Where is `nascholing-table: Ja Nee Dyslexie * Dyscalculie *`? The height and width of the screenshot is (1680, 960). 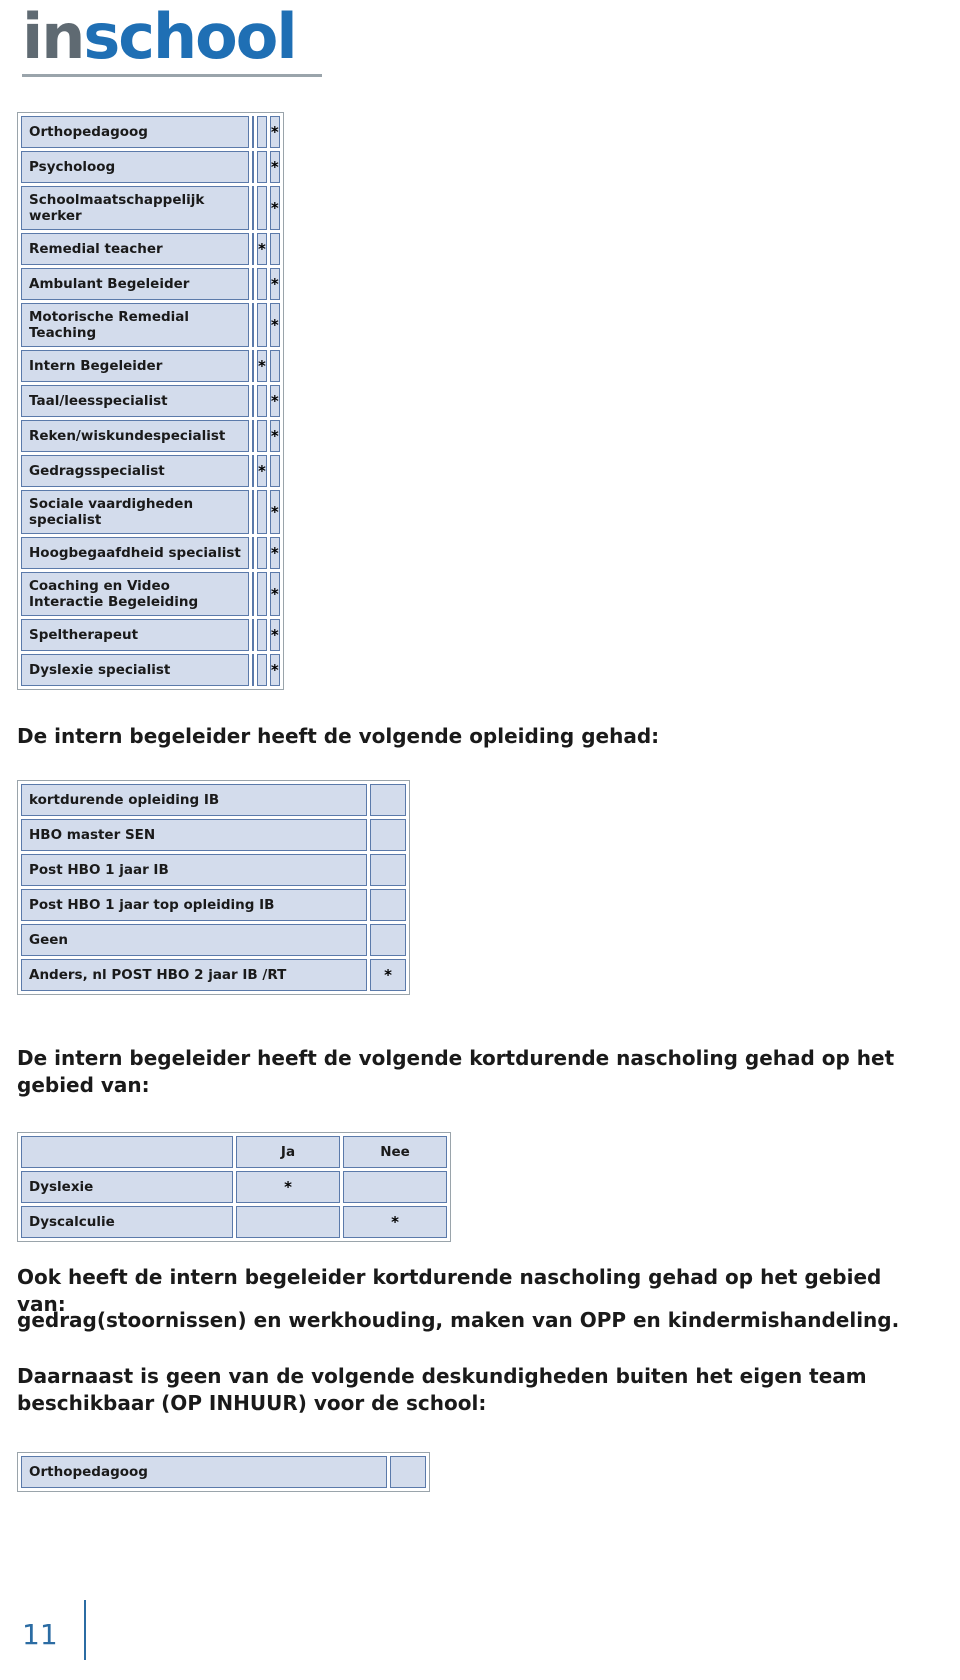 nascholing-table: Ja Nee Dyslexie * Dyscalculie * is located at coordinates (234, 1187).